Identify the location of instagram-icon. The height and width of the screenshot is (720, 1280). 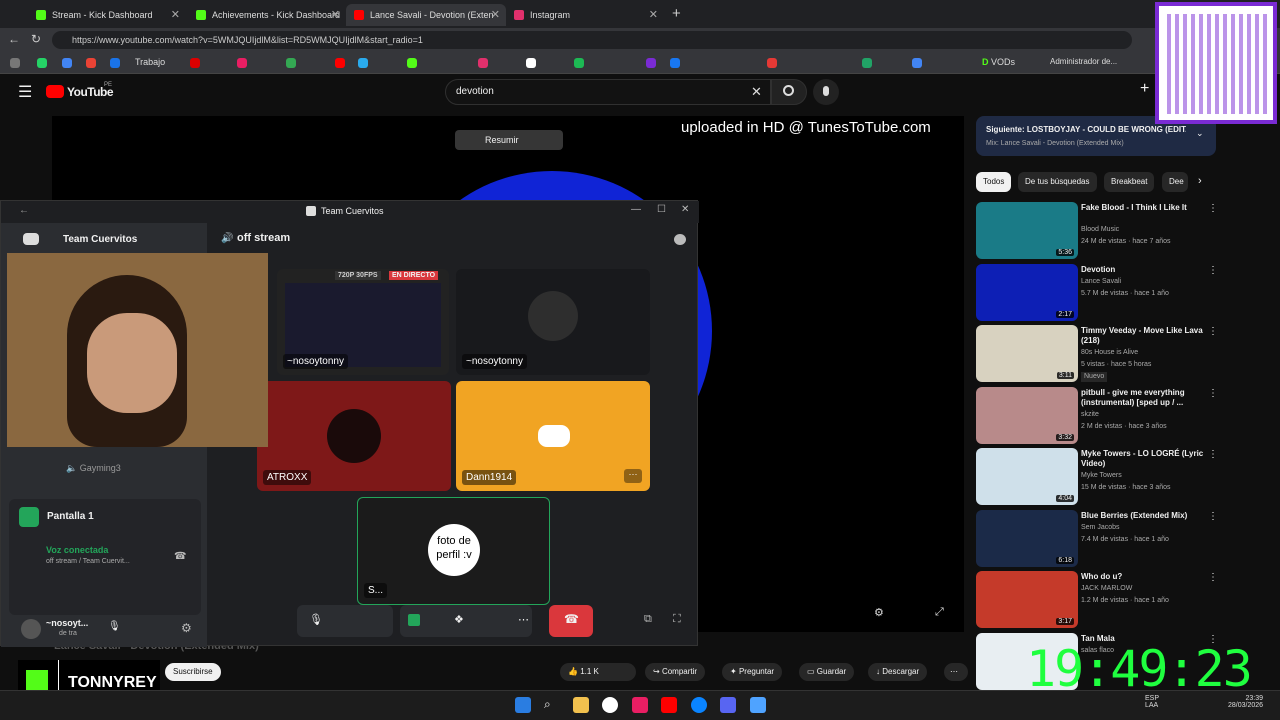
(483, 63).